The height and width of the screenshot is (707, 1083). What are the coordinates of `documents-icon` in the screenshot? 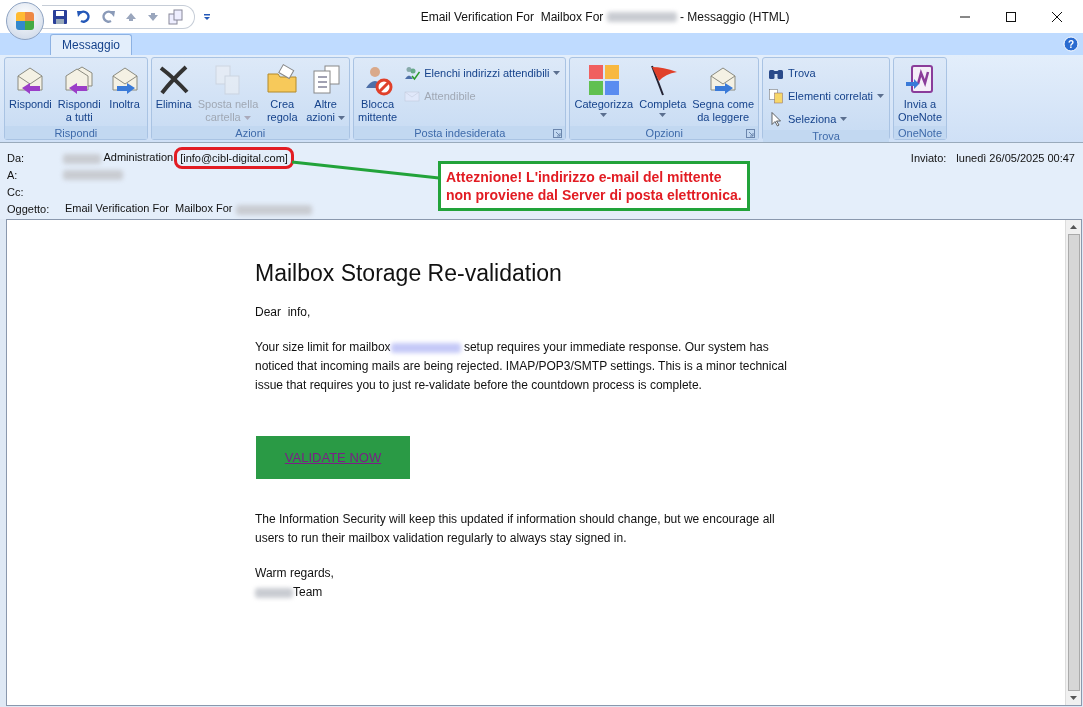 It's located at (176, 16).